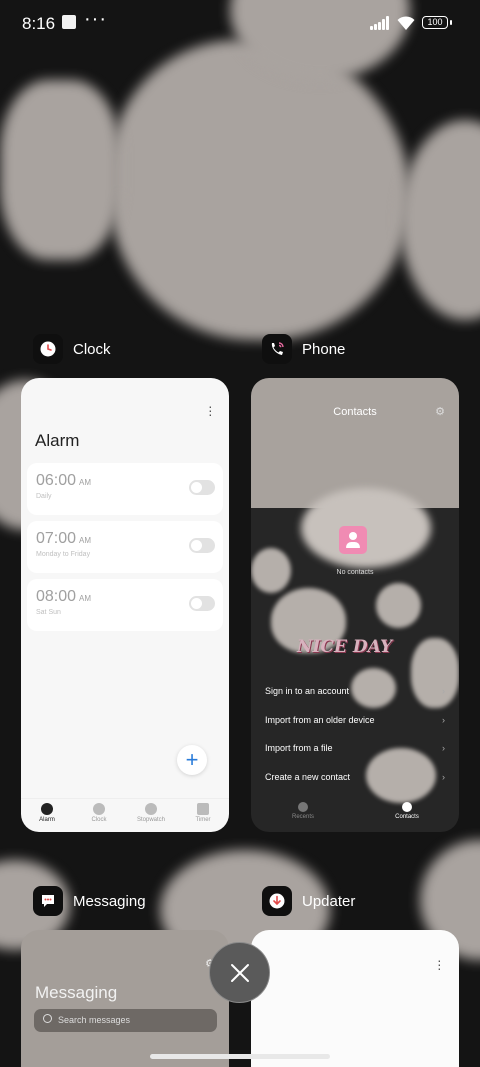 This screenshot has width=480, height=1067. What do you see at coordinates (151, 809) in the screenshot?
I see `stopwatch-icon` at bounding box center [151, 809].